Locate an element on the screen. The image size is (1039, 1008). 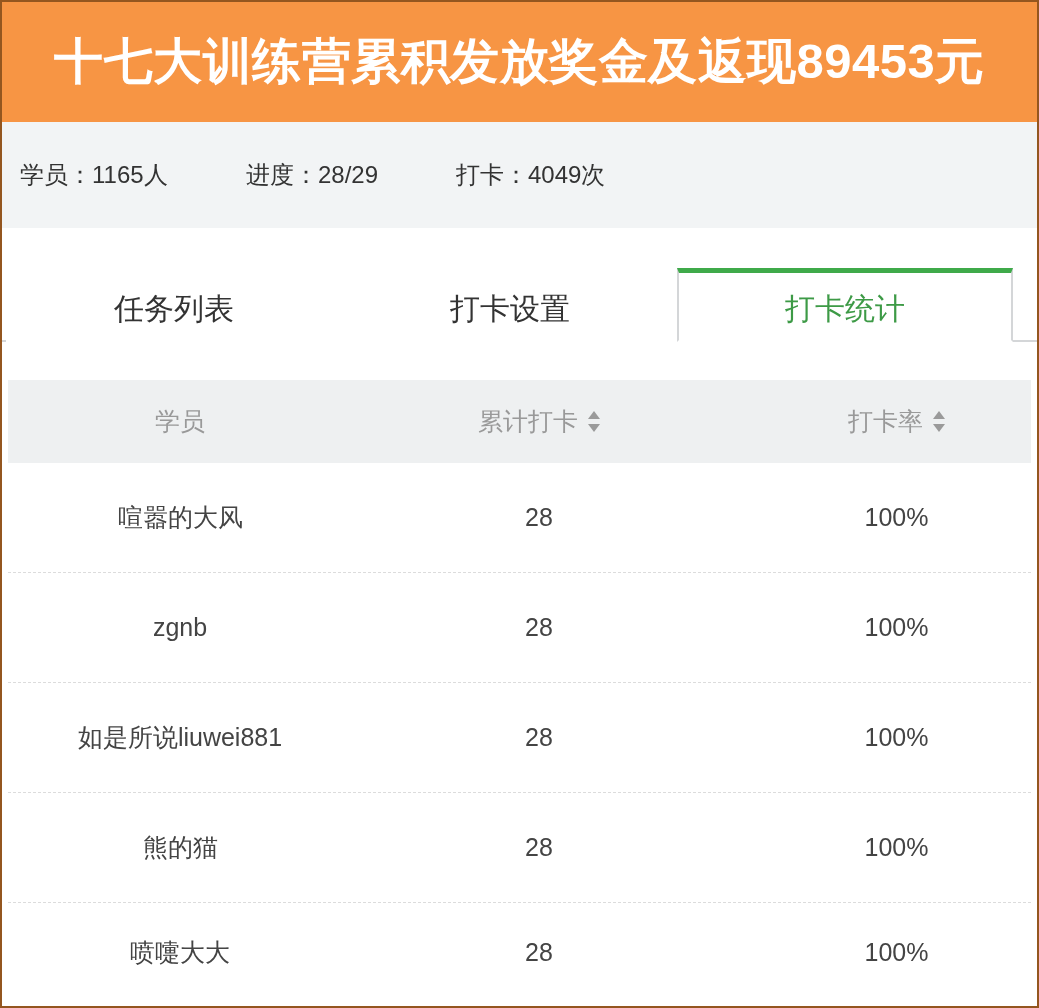
stat-text: 打卡：4049次 is located at coordinates (531, 175).